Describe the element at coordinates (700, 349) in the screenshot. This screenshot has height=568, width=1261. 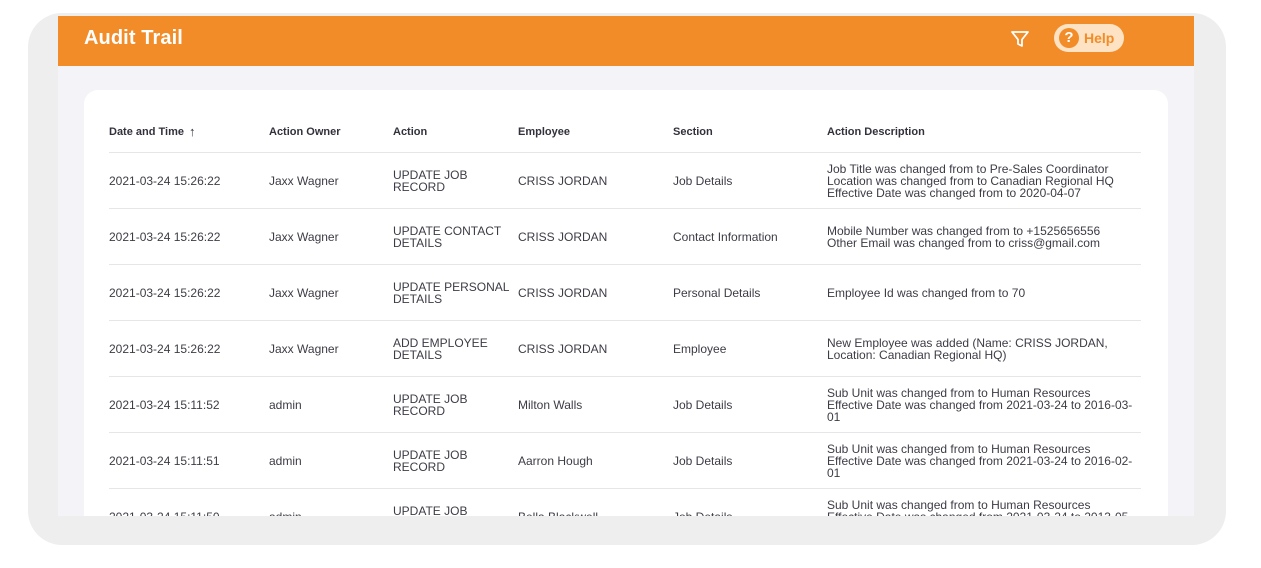
I see `cell-section: Employee` at that location.